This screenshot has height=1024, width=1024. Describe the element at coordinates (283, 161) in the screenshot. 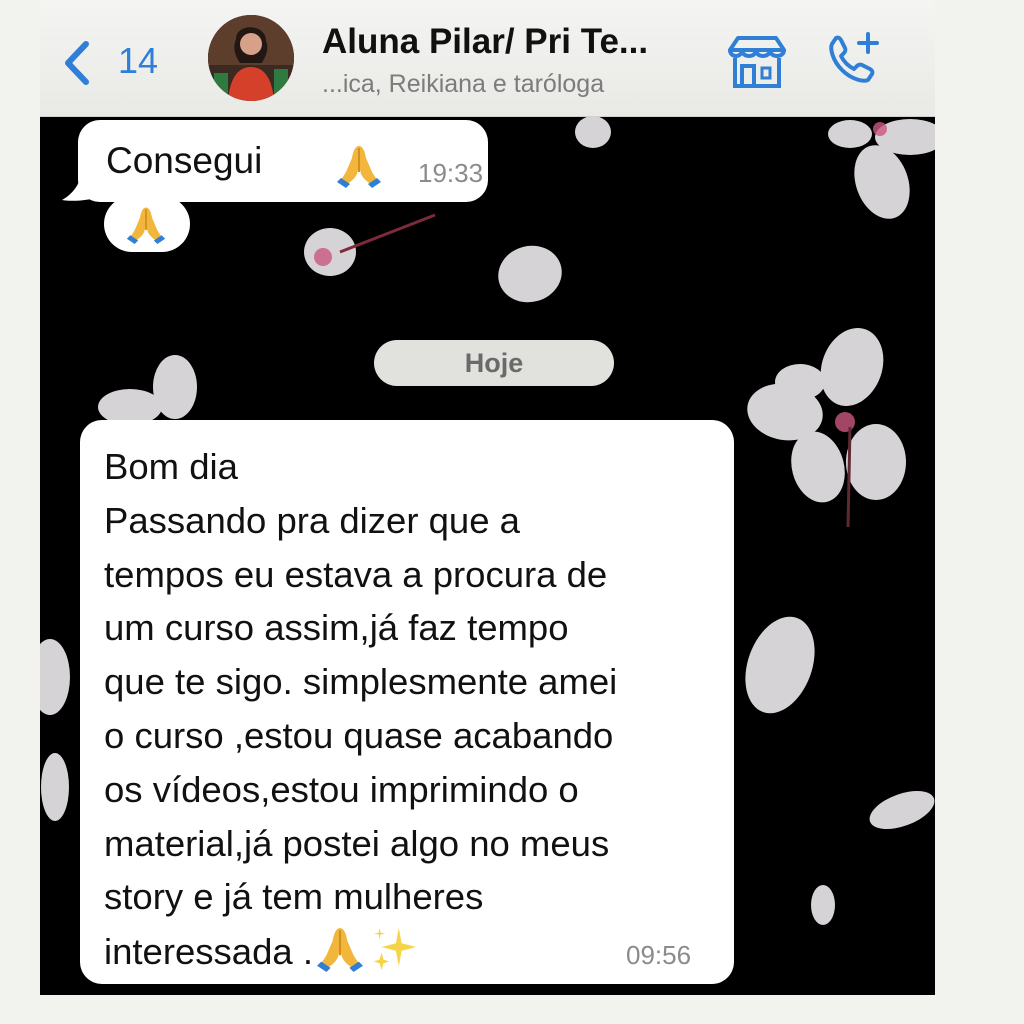

I see `message-bubble-received: Consegui 19:33` at that location.